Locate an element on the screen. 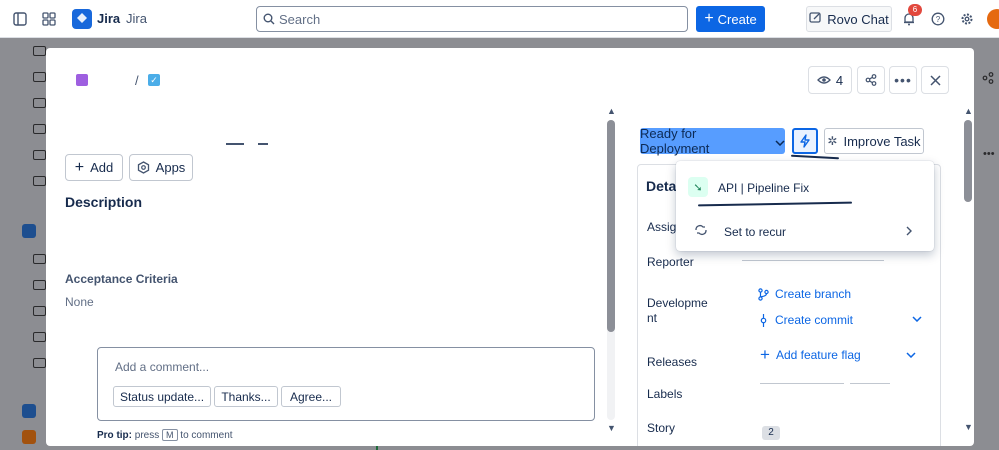 The image size is (999, 450). plus-icon: + is located at coordinates (709, 18).